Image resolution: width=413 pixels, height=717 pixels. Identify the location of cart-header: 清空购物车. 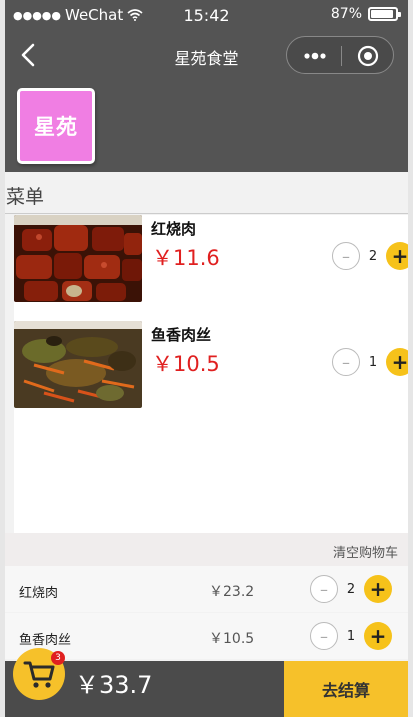
(206, 549).